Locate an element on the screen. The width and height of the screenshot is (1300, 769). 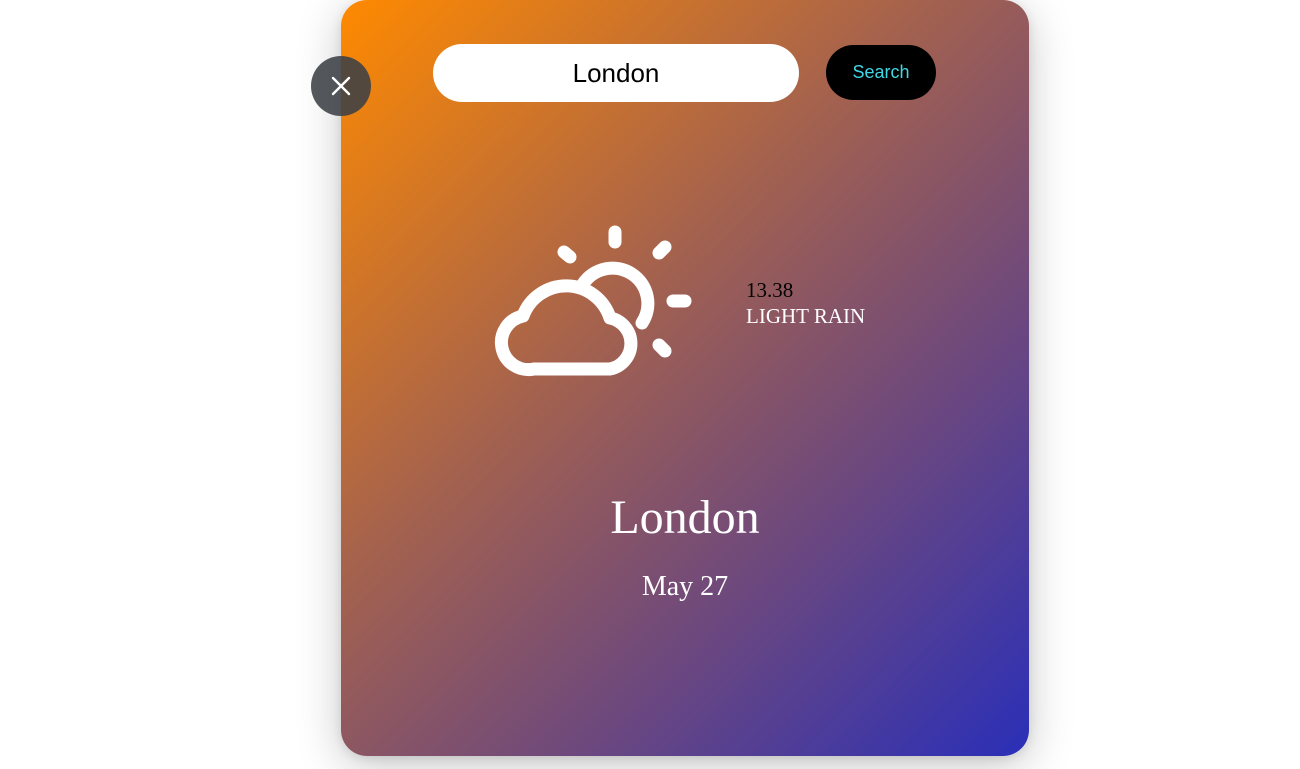
temperature-value: 13.38 is located at coordinates (770, 290).